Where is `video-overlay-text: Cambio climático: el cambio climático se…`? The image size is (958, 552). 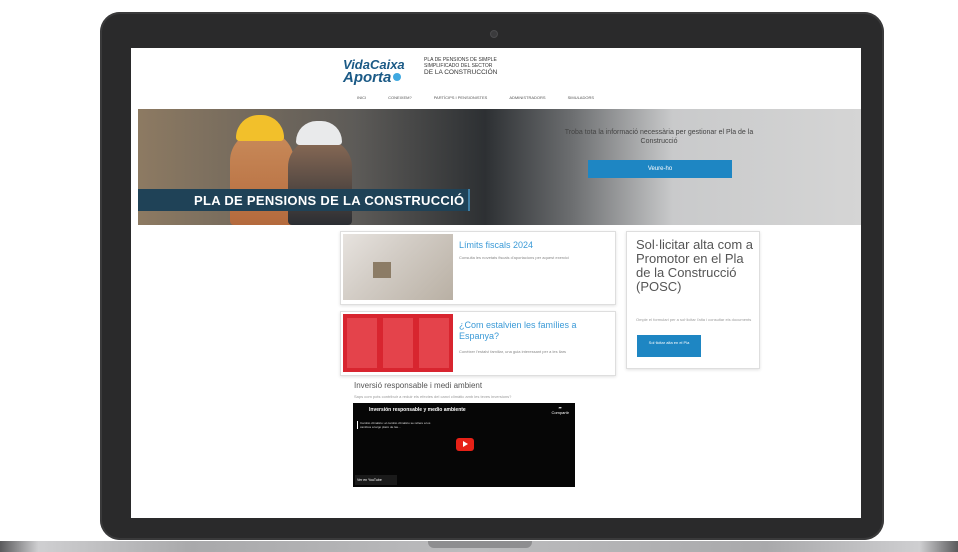
video-overlay-text: Cambio climático: el cambio climático se… is located at coordinates (396, 425).